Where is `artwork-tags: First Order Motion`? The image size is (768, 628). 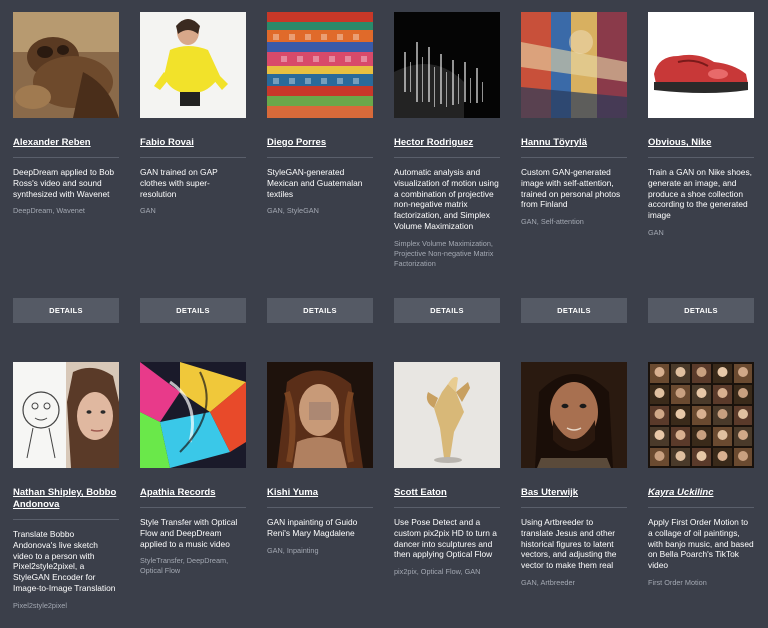 artwork-tags: First Order Motion is located at coordinates (677, 582).